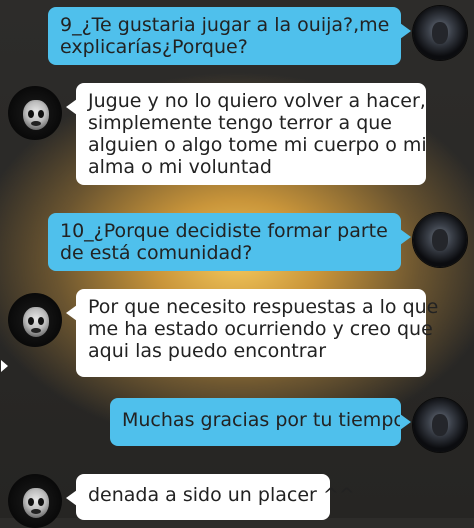  I want to click on message-text-line: Muchas gracias por tu tiempo, so click(264, 420).